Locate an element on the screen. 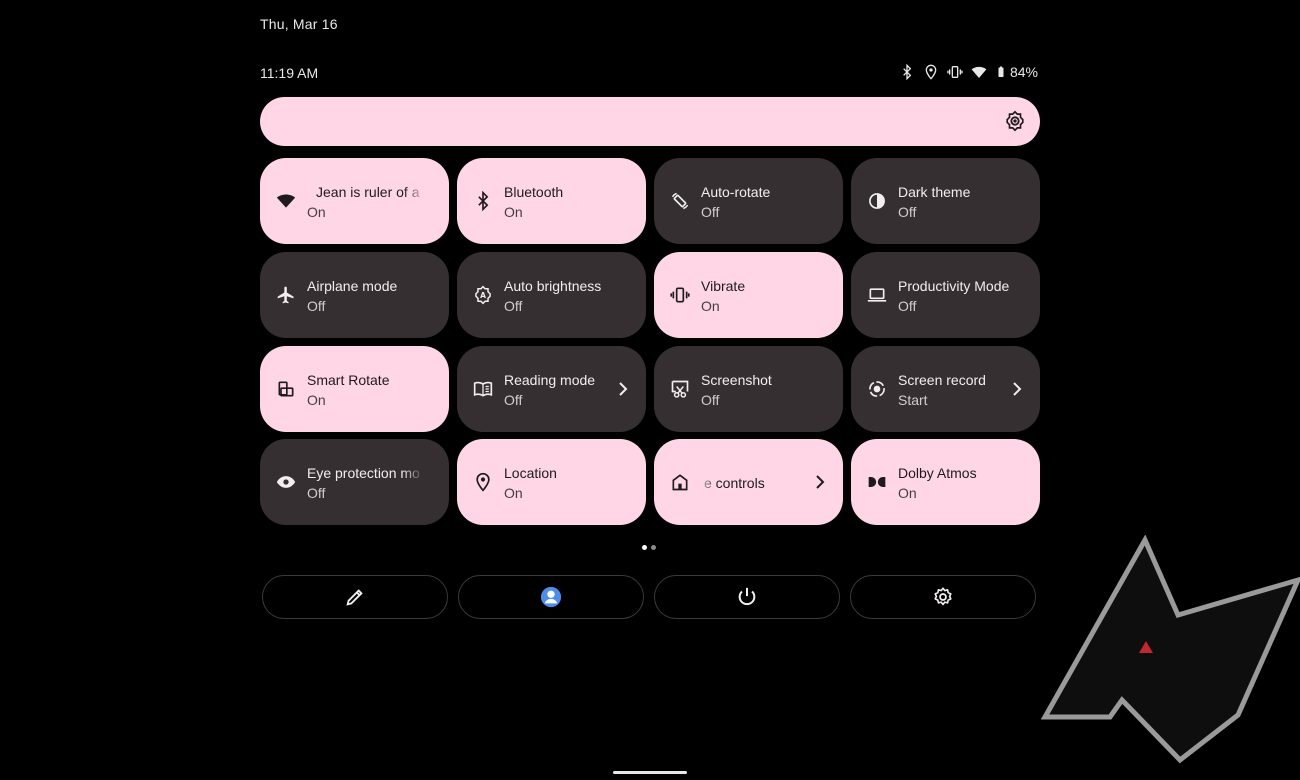 The width and height of the screenshot is (1300, 780). edit-button is located at coordinates (355, 597).